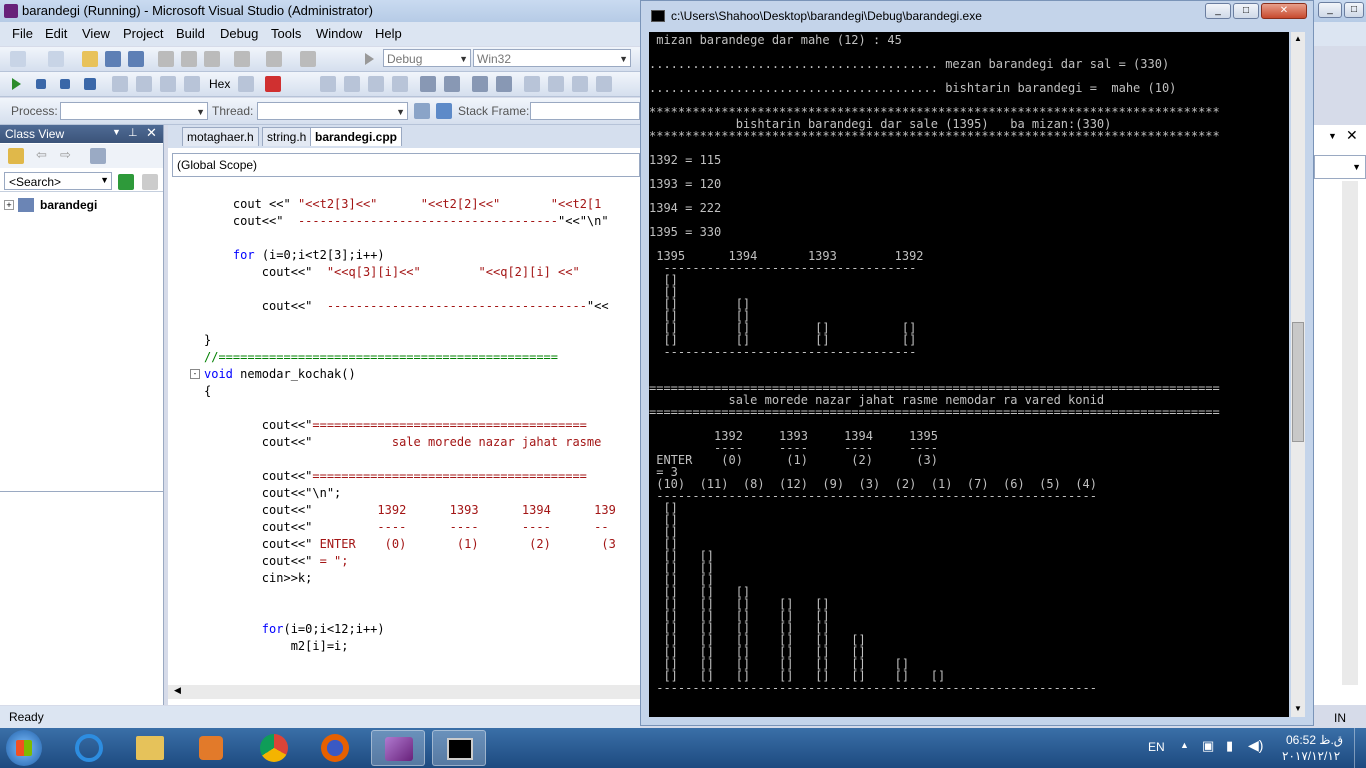  I want to click on tab-motaghaer-h: motaghaer.h, so click(220, 136).